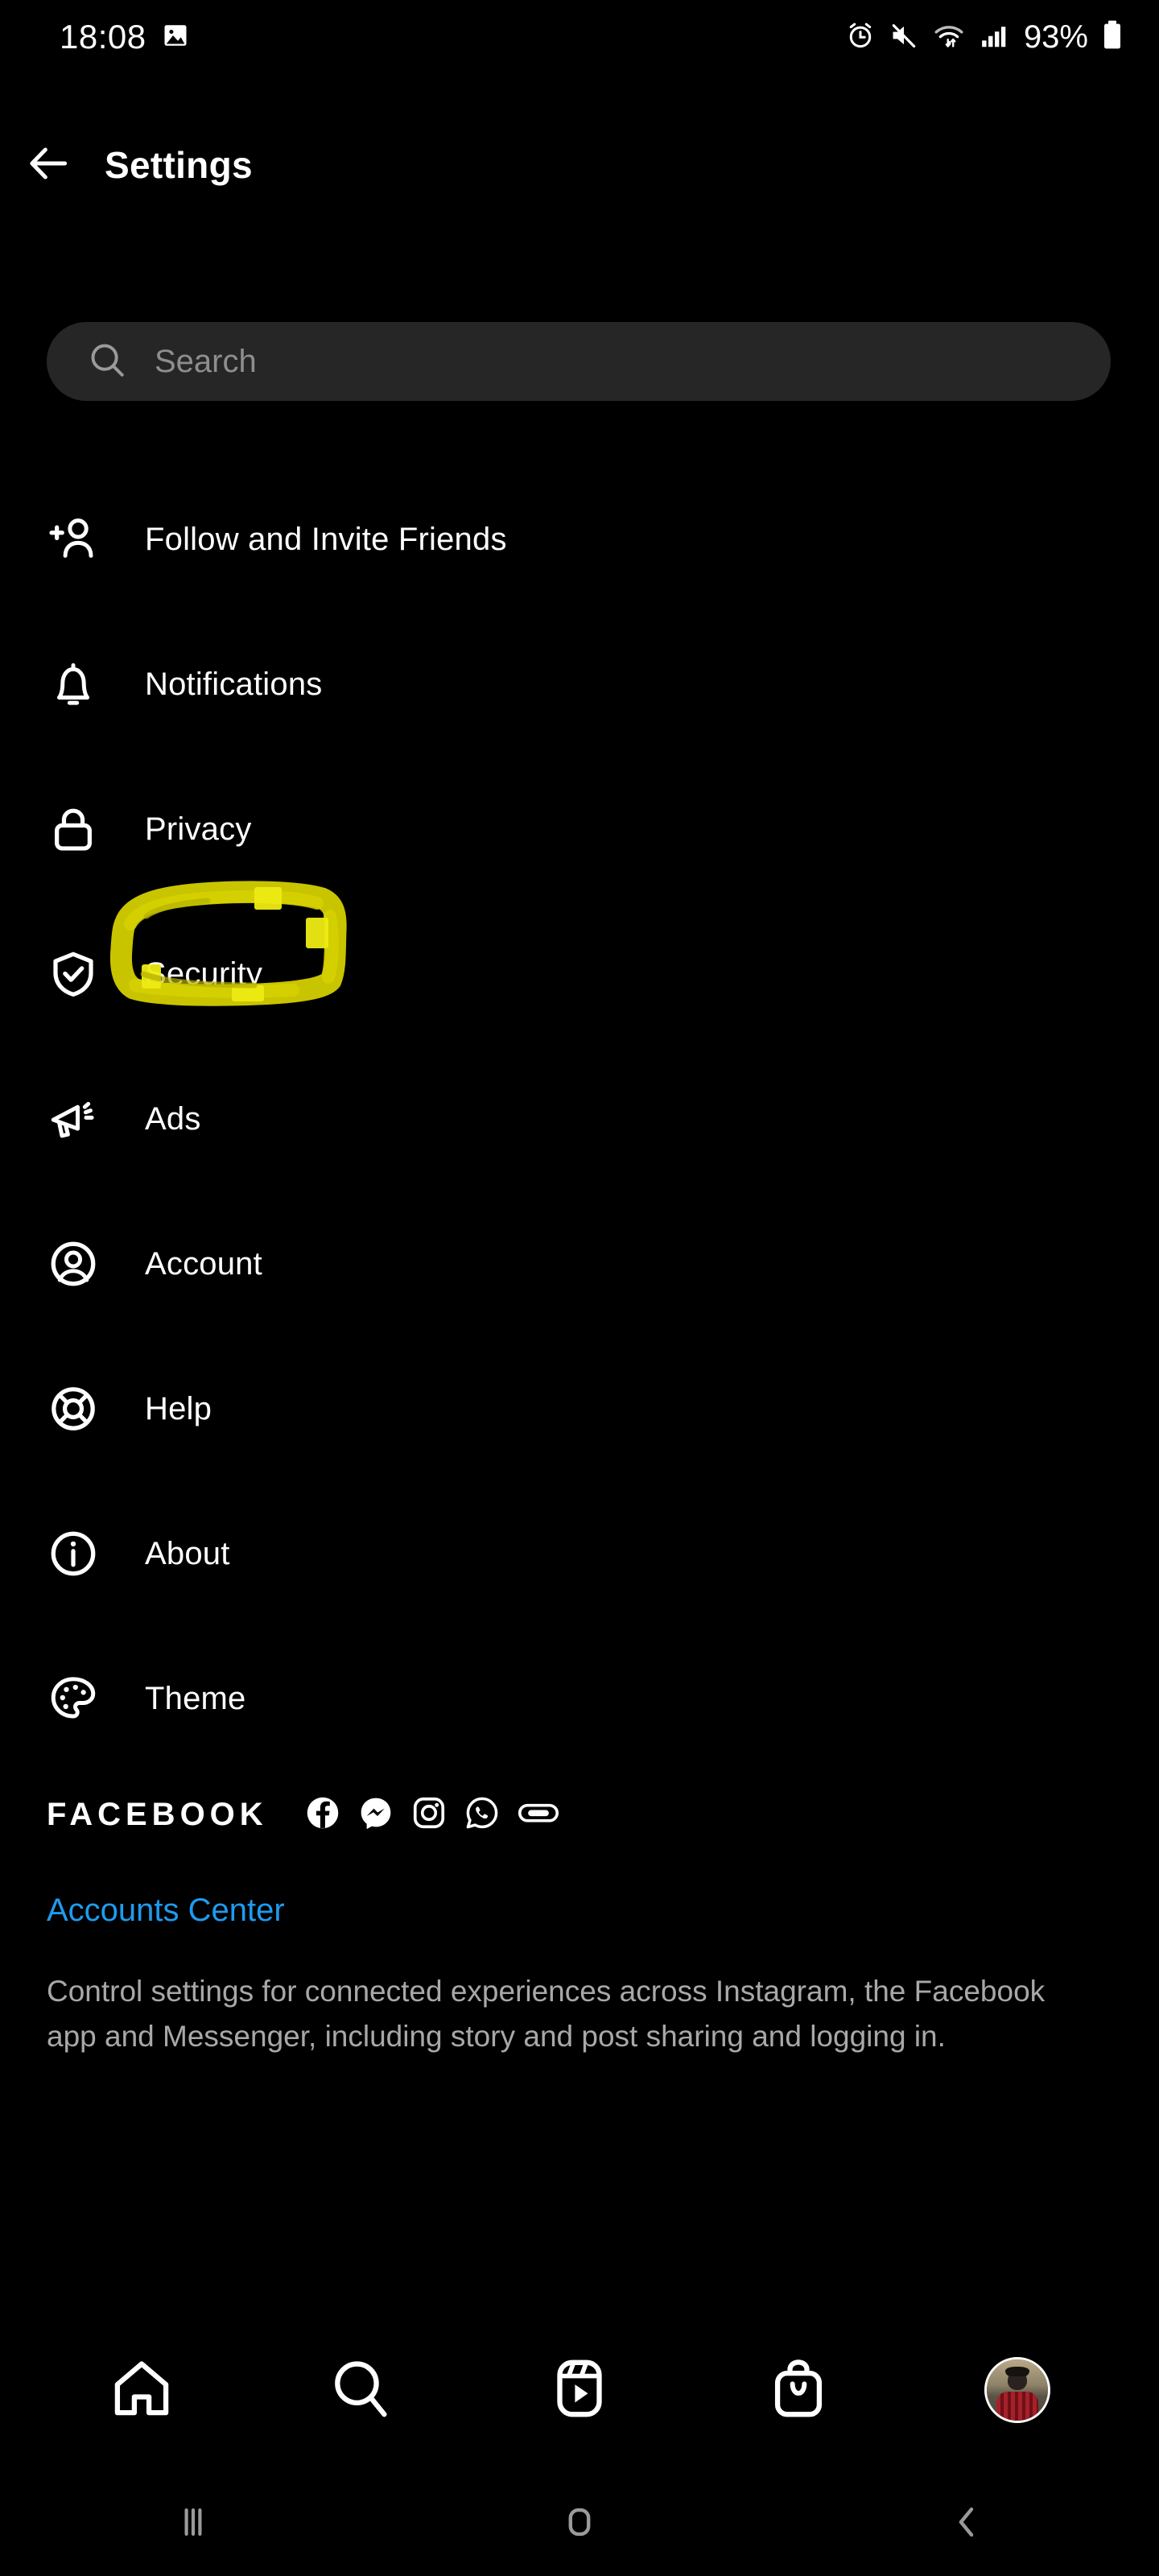 The height and width of the screenshot is (2576, 1159). I want to click on search-input: Search, so click(579, 361).